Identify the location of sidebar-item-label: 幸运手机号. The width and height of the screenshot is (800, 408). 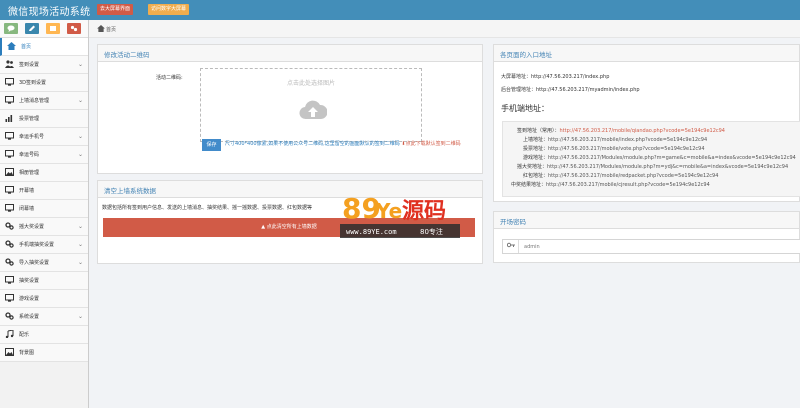
(32, 137).